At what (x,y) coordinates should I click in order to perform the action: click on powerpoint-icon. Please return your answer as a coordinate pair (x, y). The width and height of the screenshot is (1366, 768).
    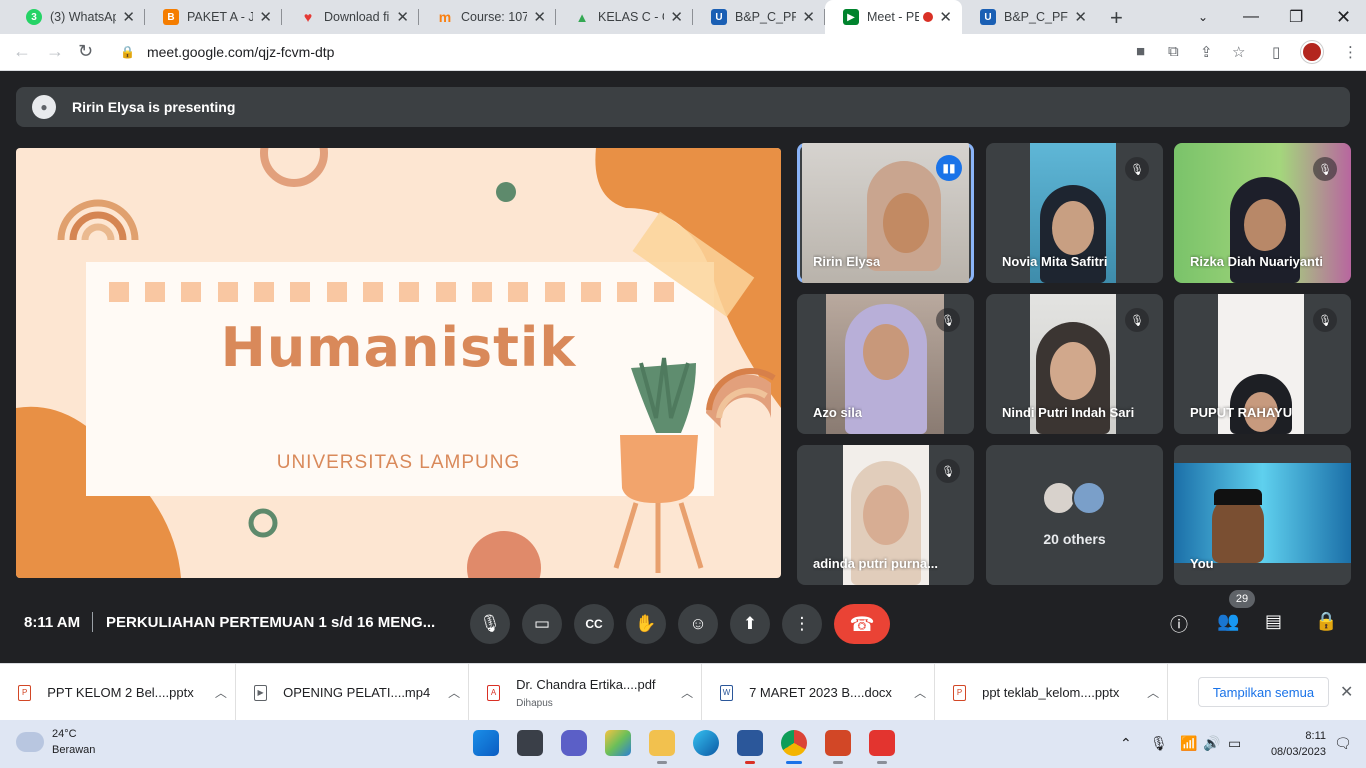
    Looking at the image, I should click on (838, 747).